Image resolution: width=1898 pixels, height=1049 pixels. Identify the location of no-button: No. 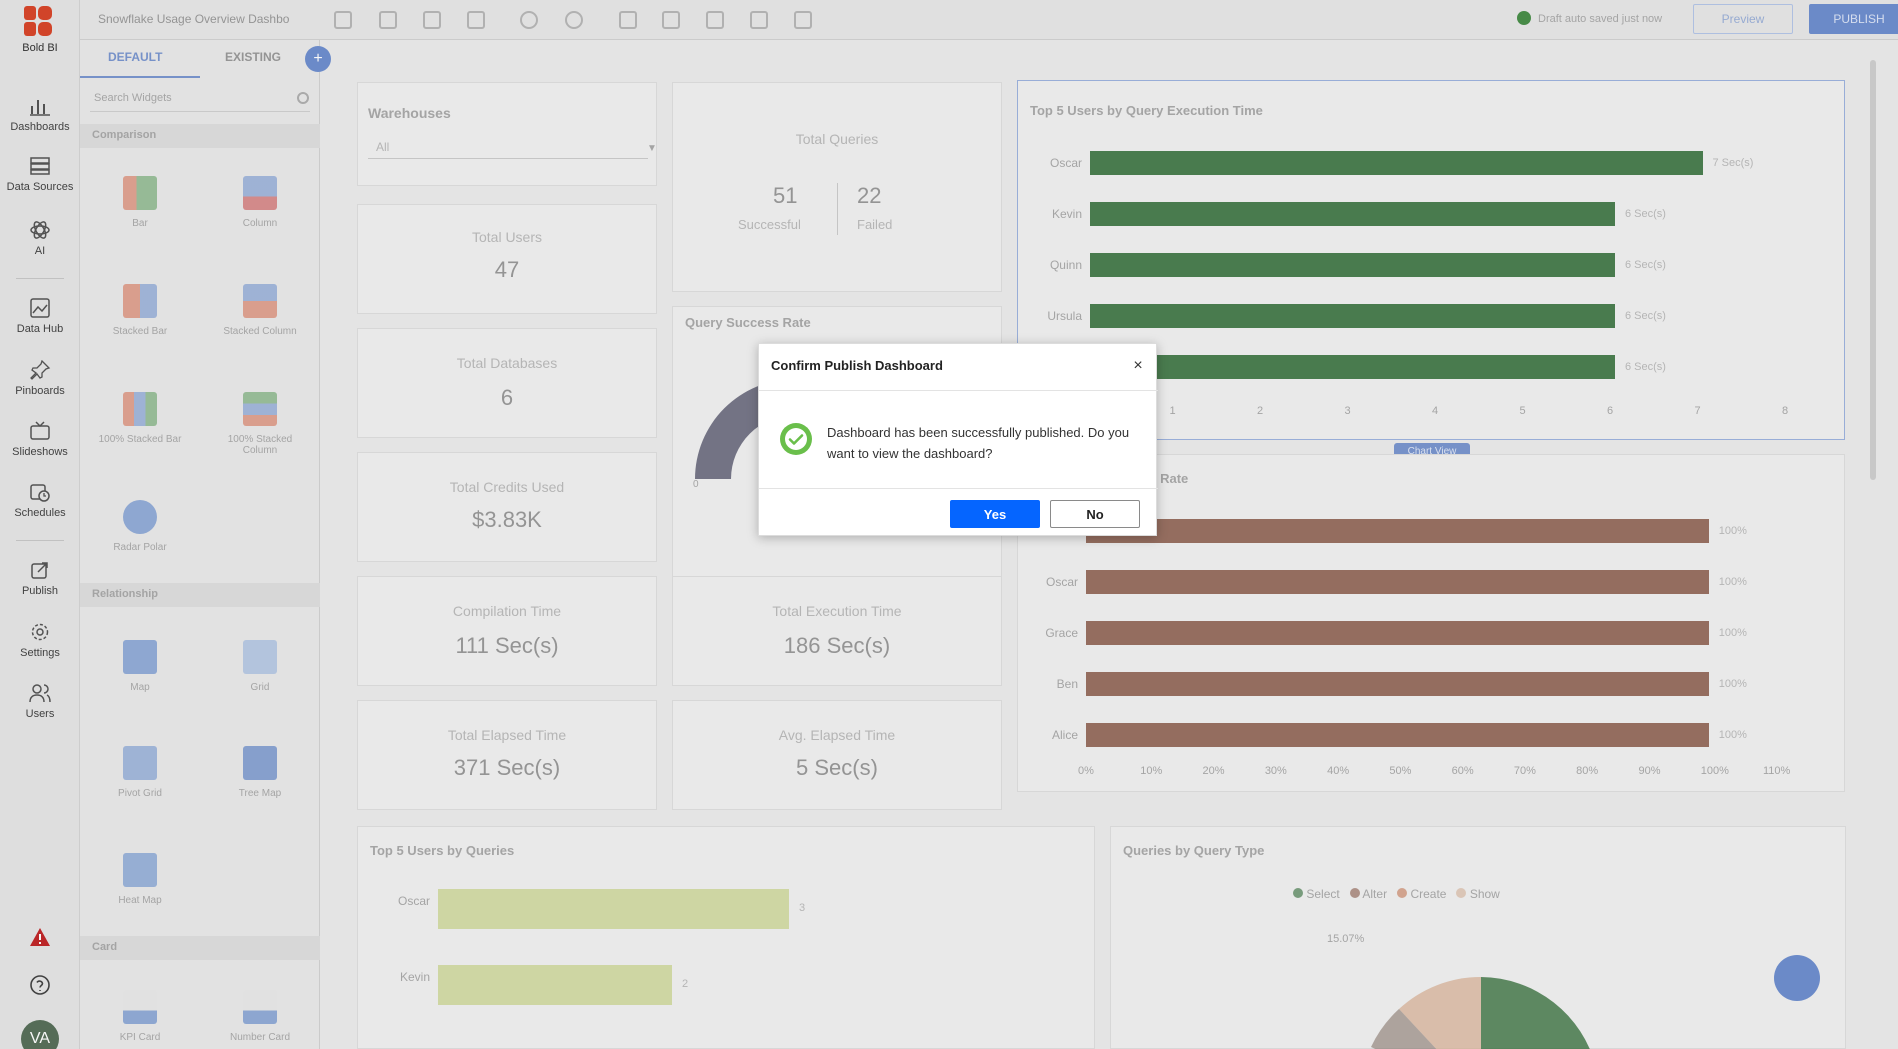
(1095, 514).